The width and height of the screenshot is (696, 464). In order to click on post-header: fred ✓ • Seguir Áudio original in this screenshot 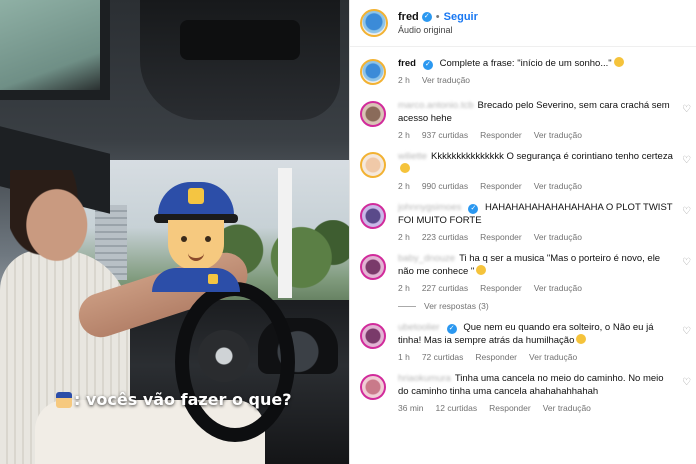, I will do `click(523, 23)`.